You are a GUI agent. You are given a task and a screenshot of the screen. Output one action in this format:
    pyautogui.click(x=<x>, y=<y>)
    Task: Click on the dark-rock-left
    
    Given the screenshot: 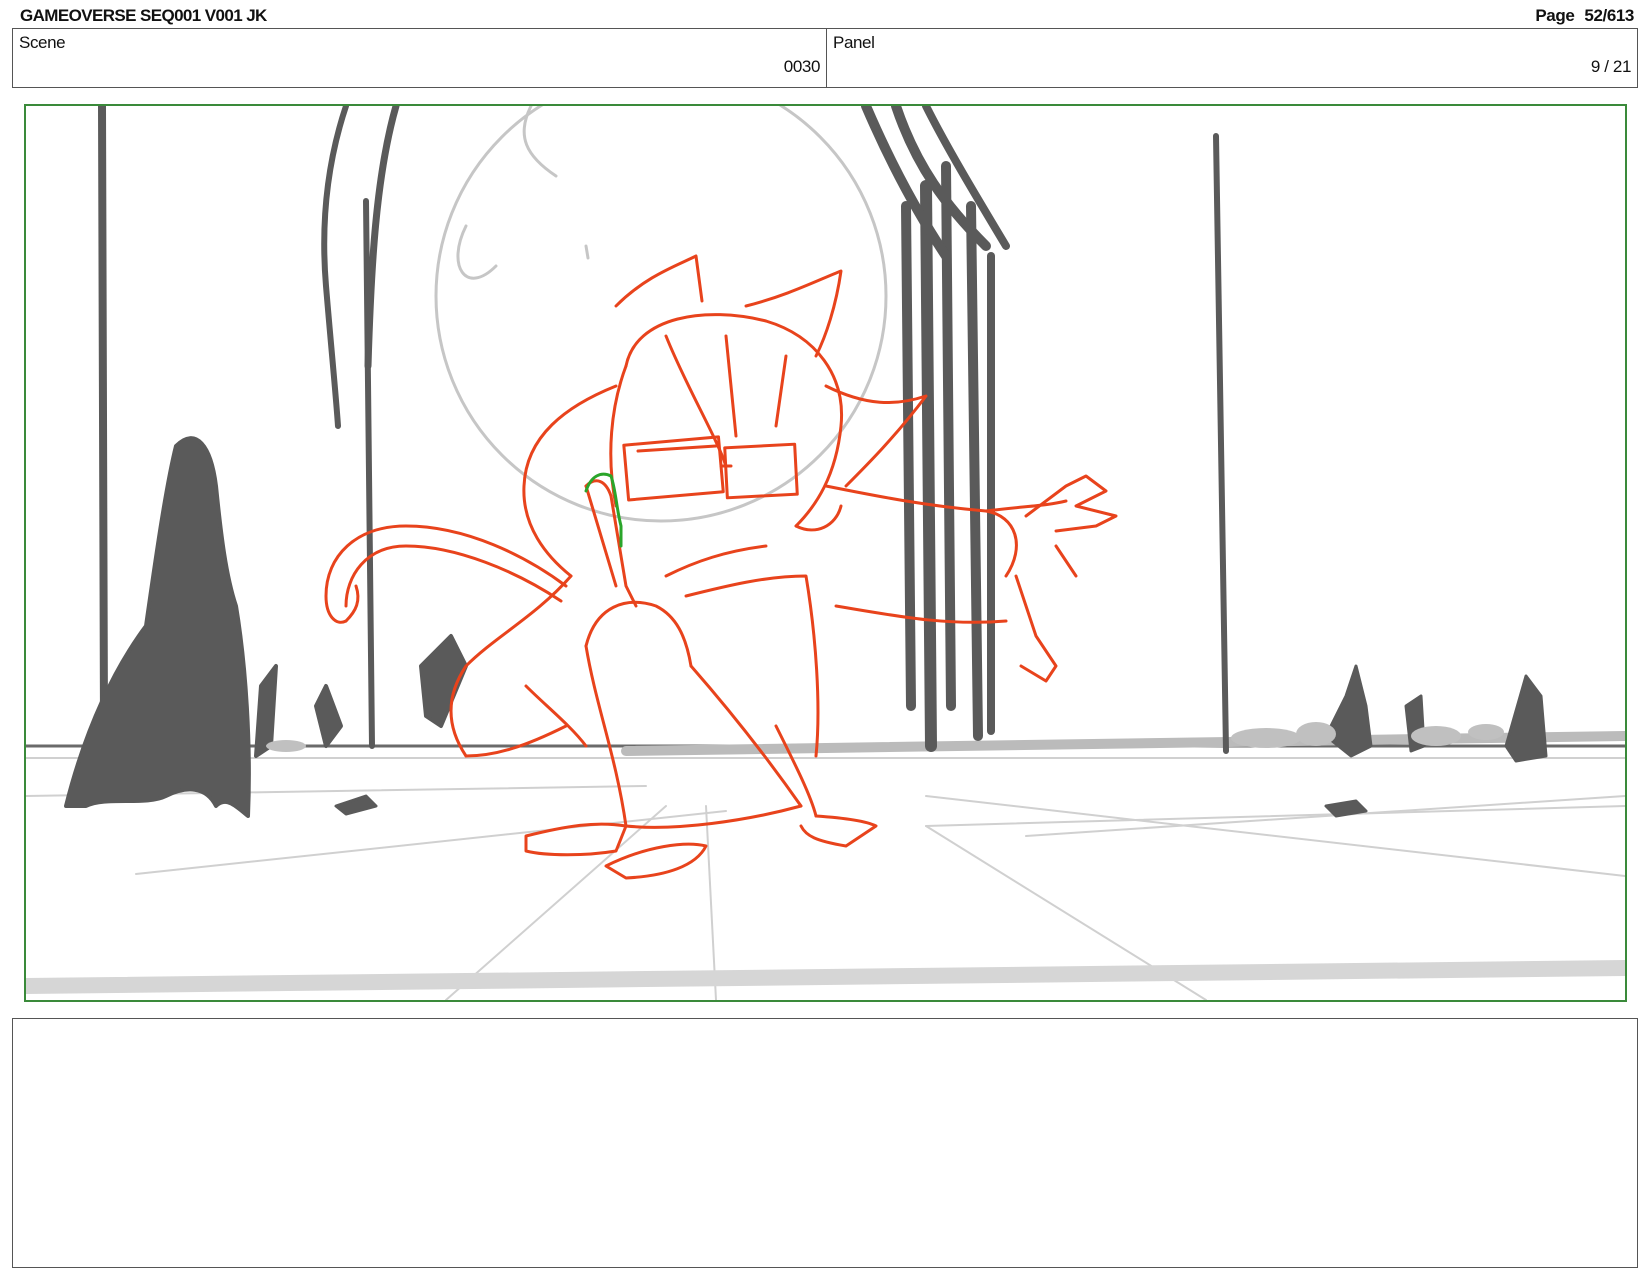 What is the action you would take?
    pyautogui.click(x=266, y=627)
    